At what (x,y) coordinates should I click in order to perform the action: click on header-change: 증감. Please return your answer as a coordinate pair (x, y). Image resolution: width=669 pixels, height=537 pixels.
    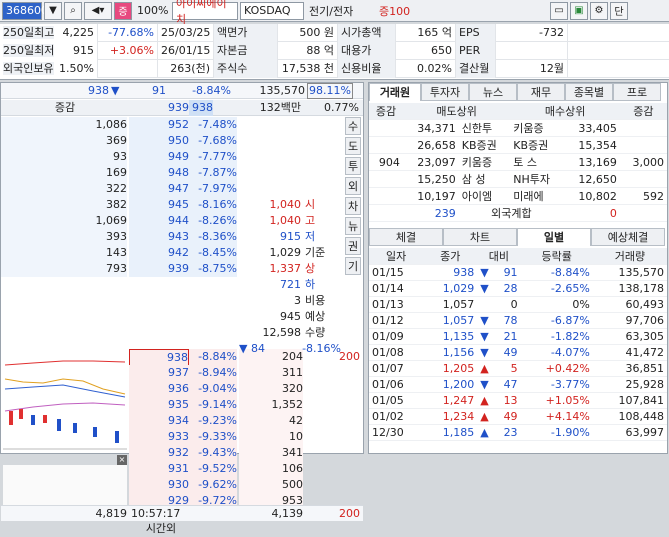
    Looking at the image, I should click on (65, 107).